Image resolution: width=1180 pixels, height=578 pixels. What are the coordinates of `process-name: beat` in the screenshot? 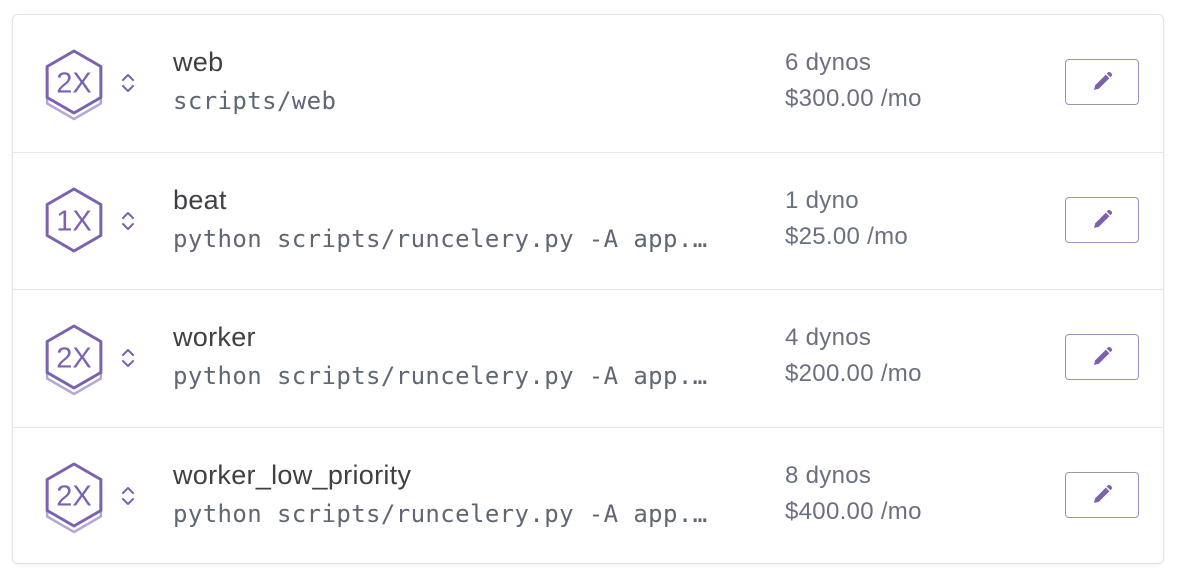 It's located at (200, 199).